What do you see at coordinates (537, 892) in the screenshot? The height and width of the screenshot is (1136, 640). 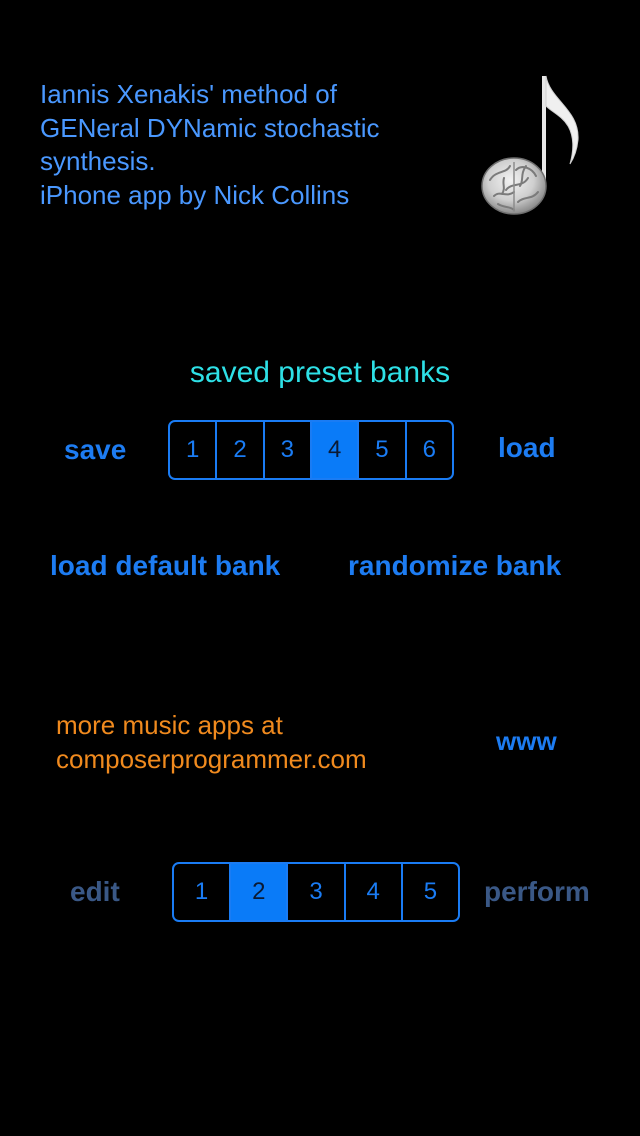 I see `perform-button: perform` at bounding box center [537, 892].